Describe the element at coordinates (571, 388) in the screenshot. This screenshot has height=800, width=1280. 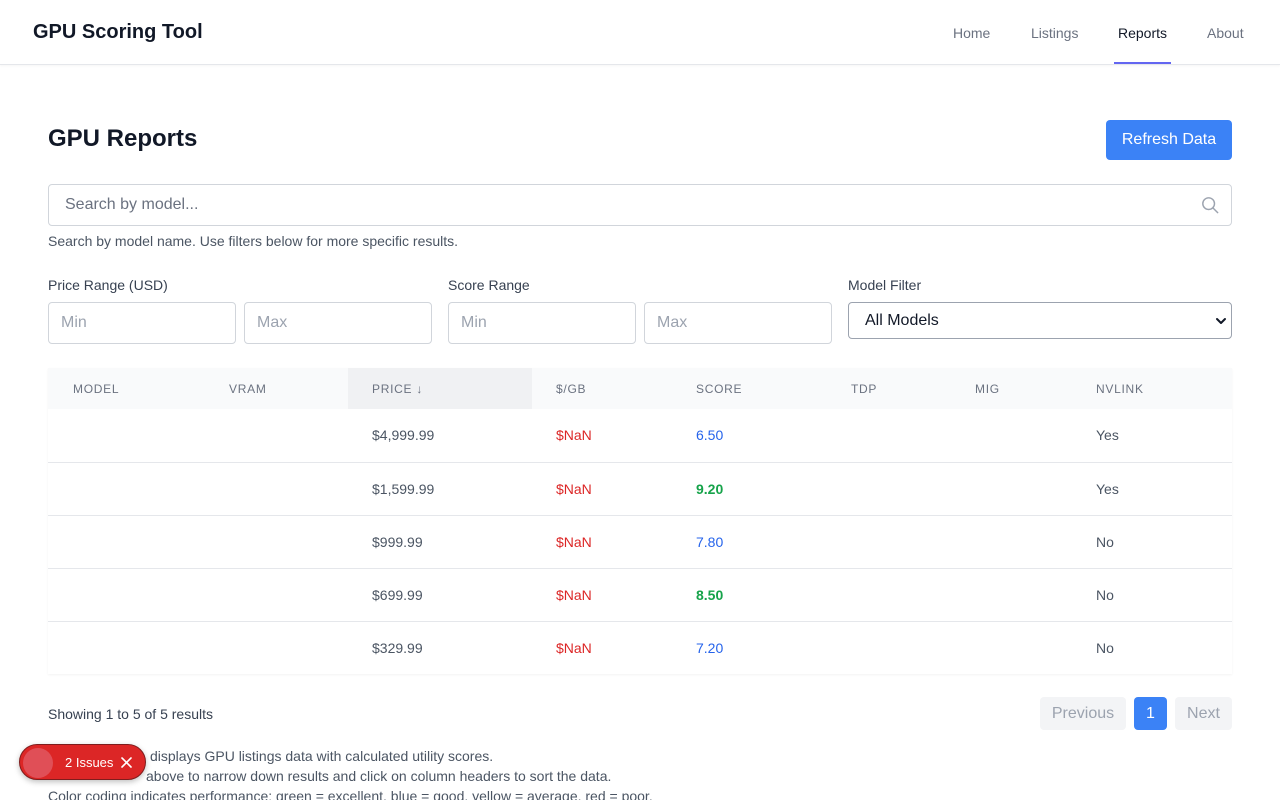
I see `column-header-price-per-gb: $/GB` at that location.